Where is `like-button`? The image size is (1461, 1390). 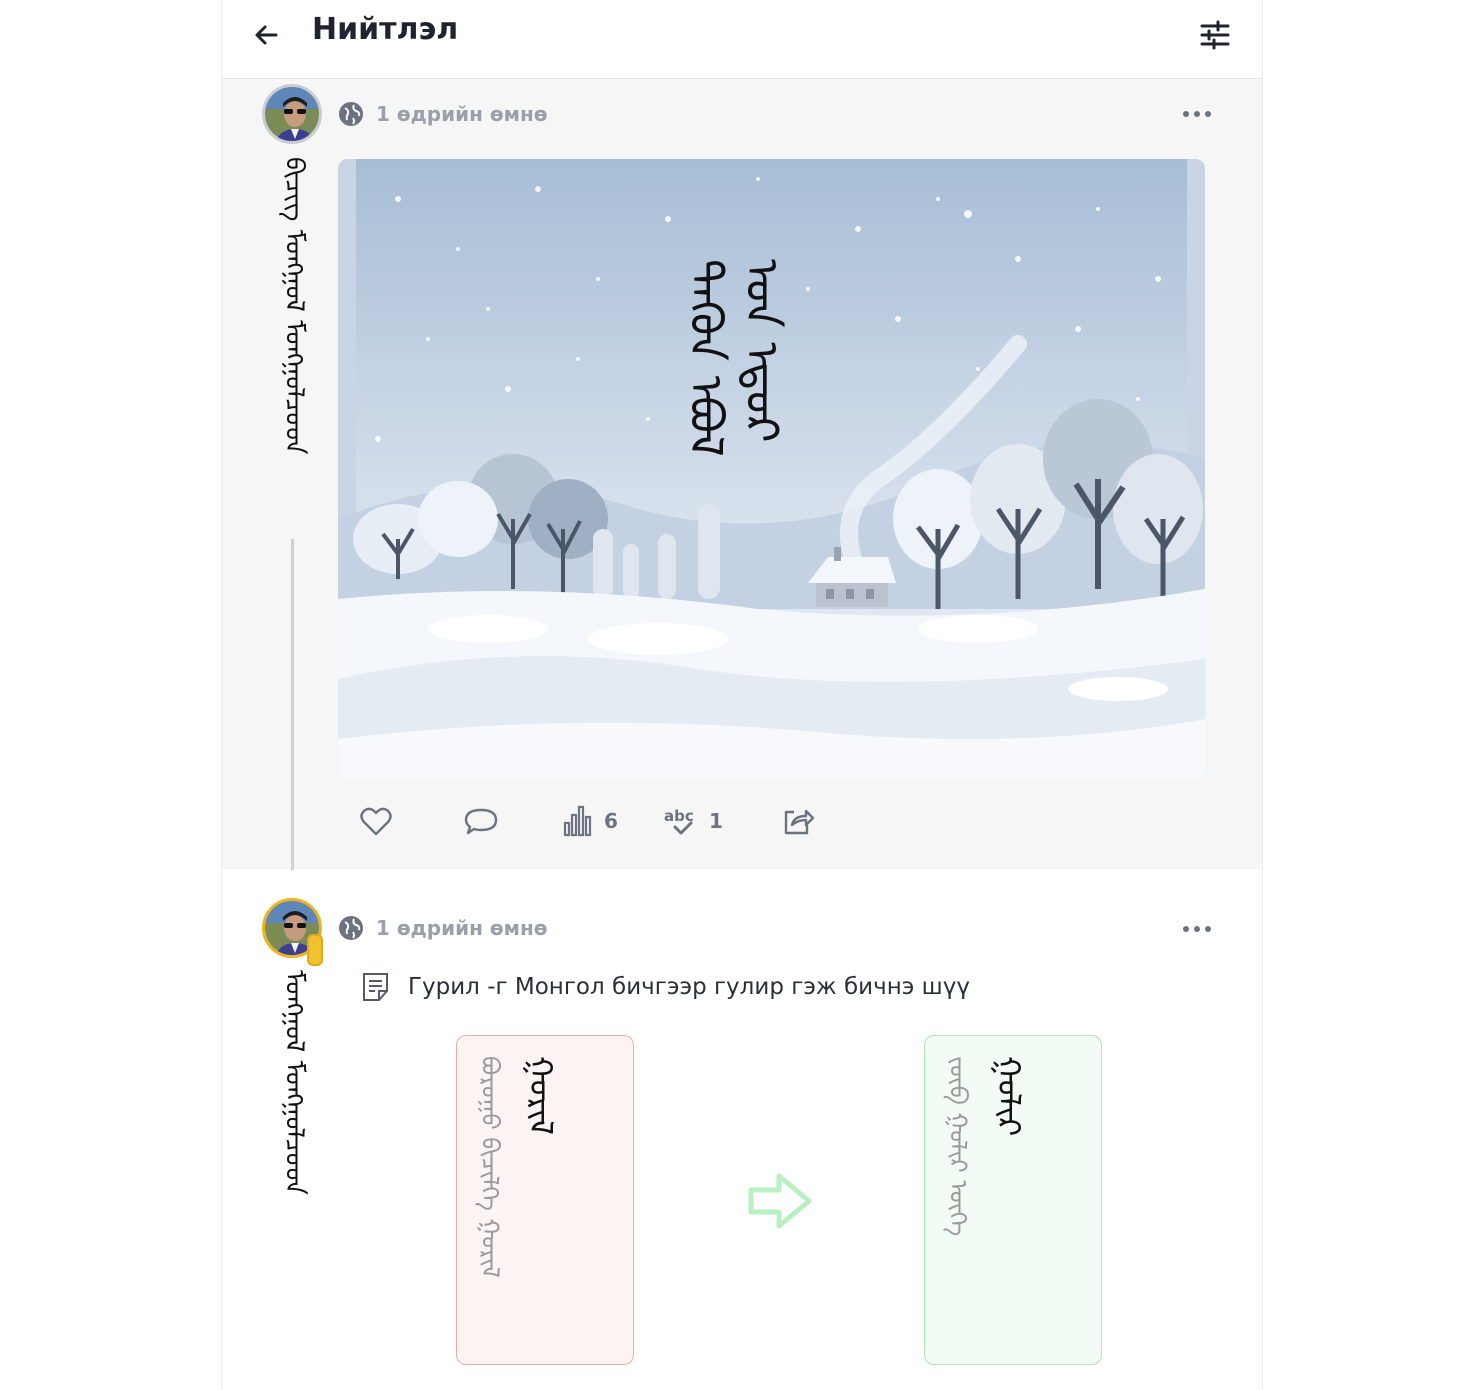
like-button is located at coordinates (376, 821).